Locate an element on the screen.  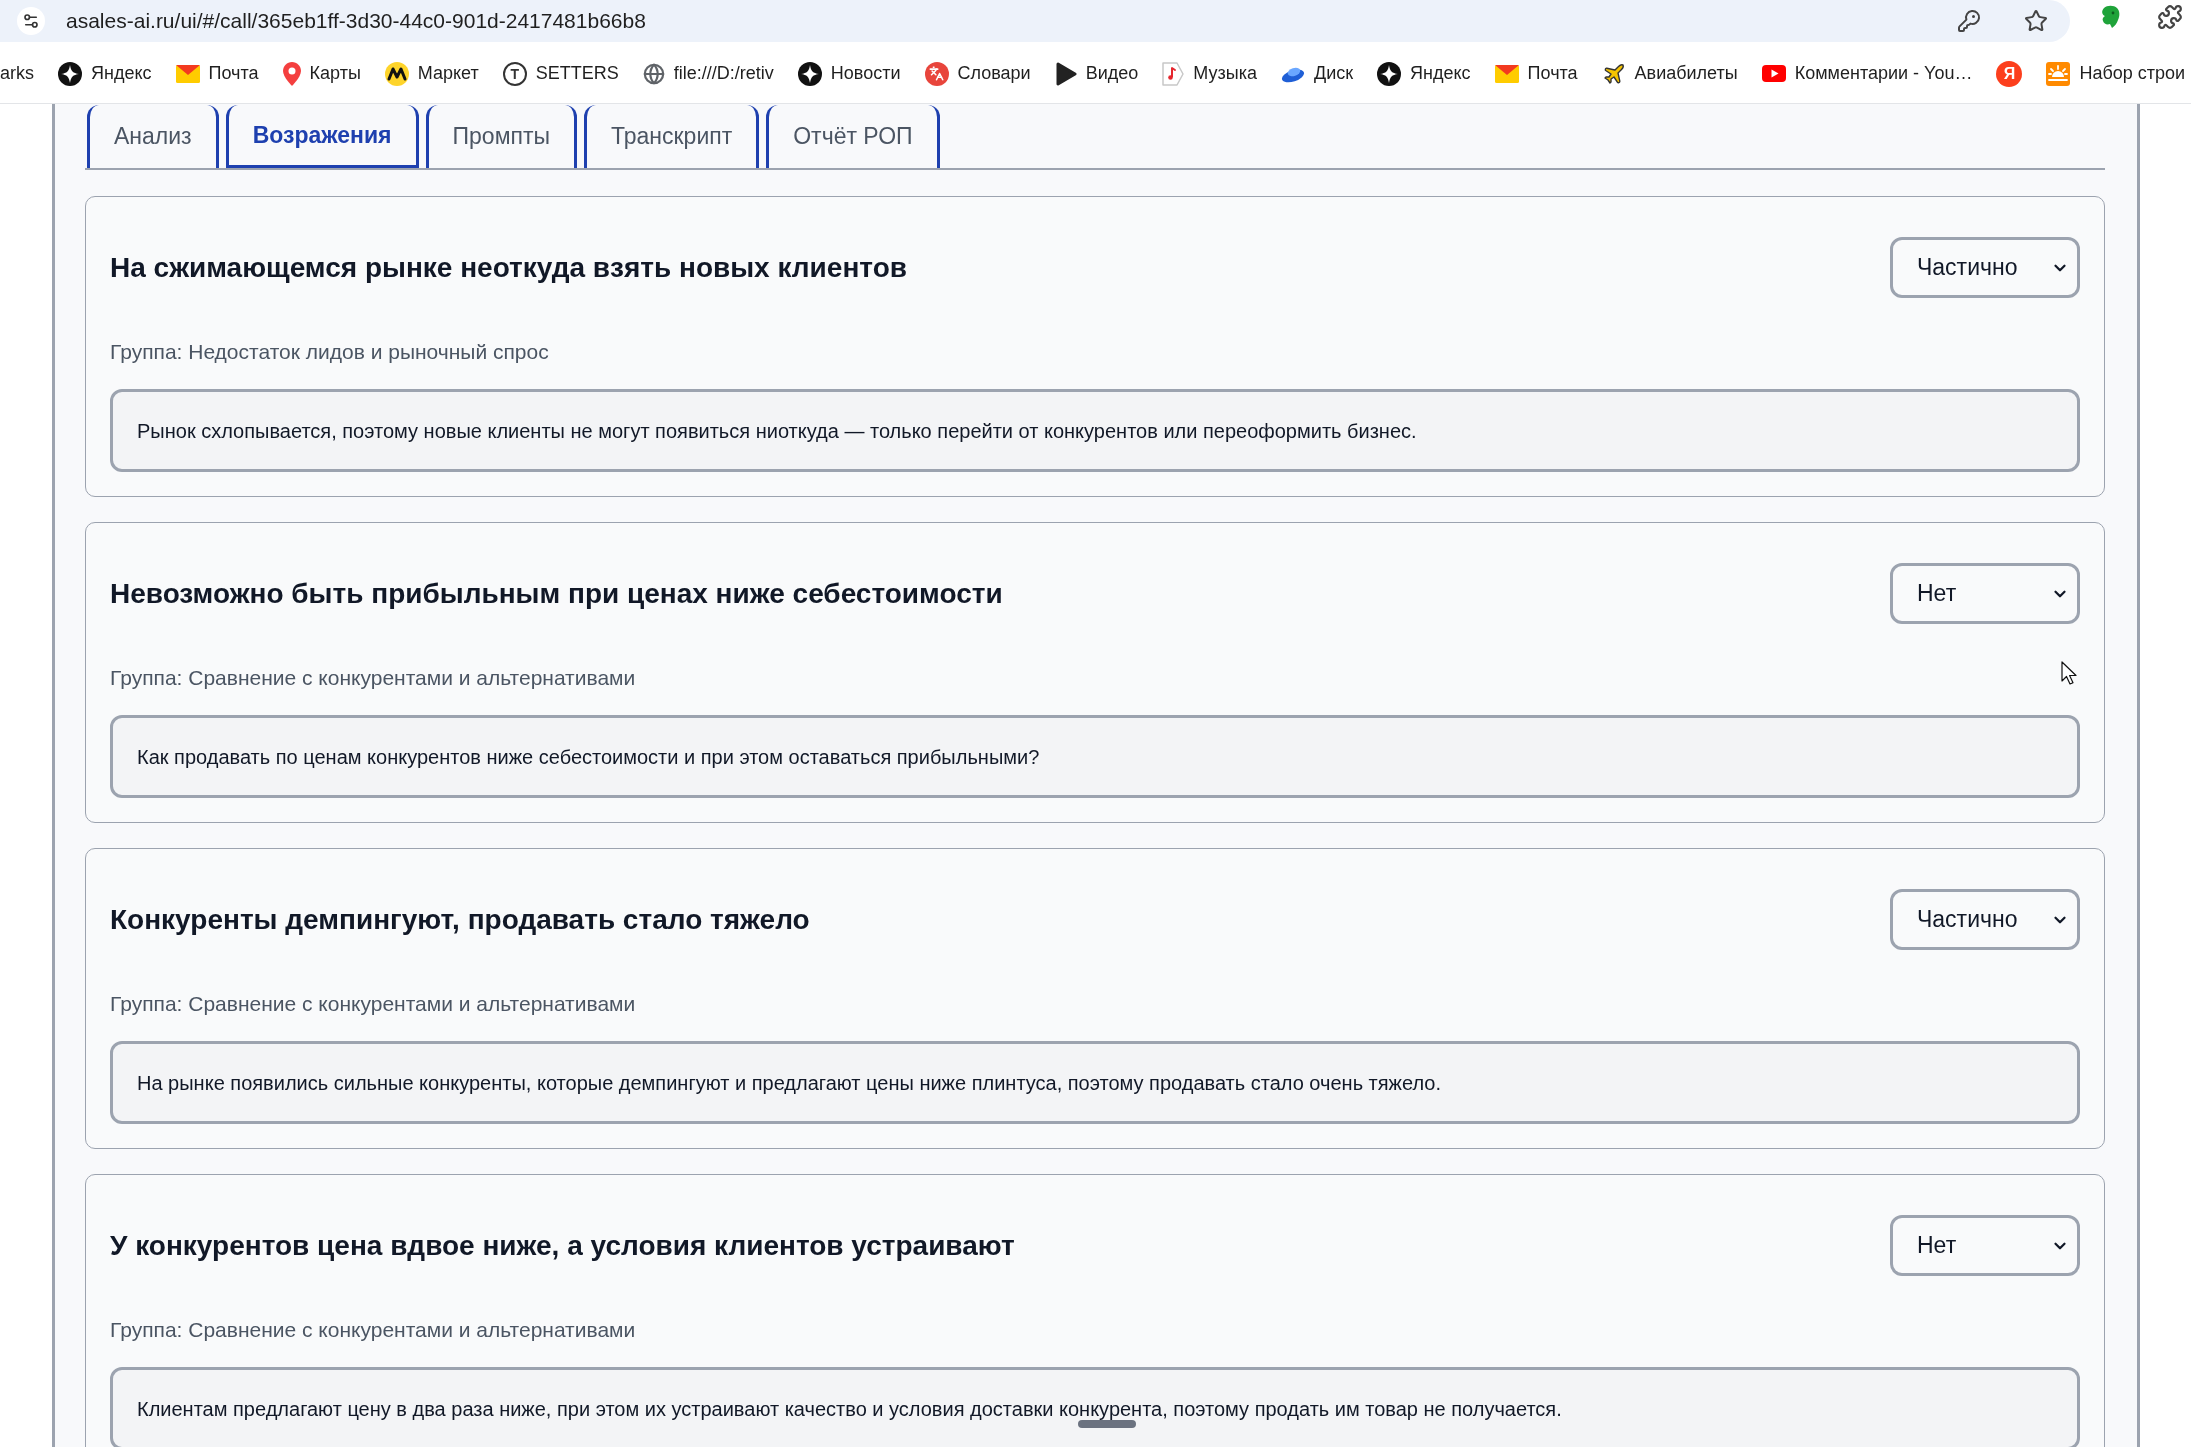
objection-title: Конкуренты демпингуют, продавать стало тяжело is located at coordinates (460, 919).